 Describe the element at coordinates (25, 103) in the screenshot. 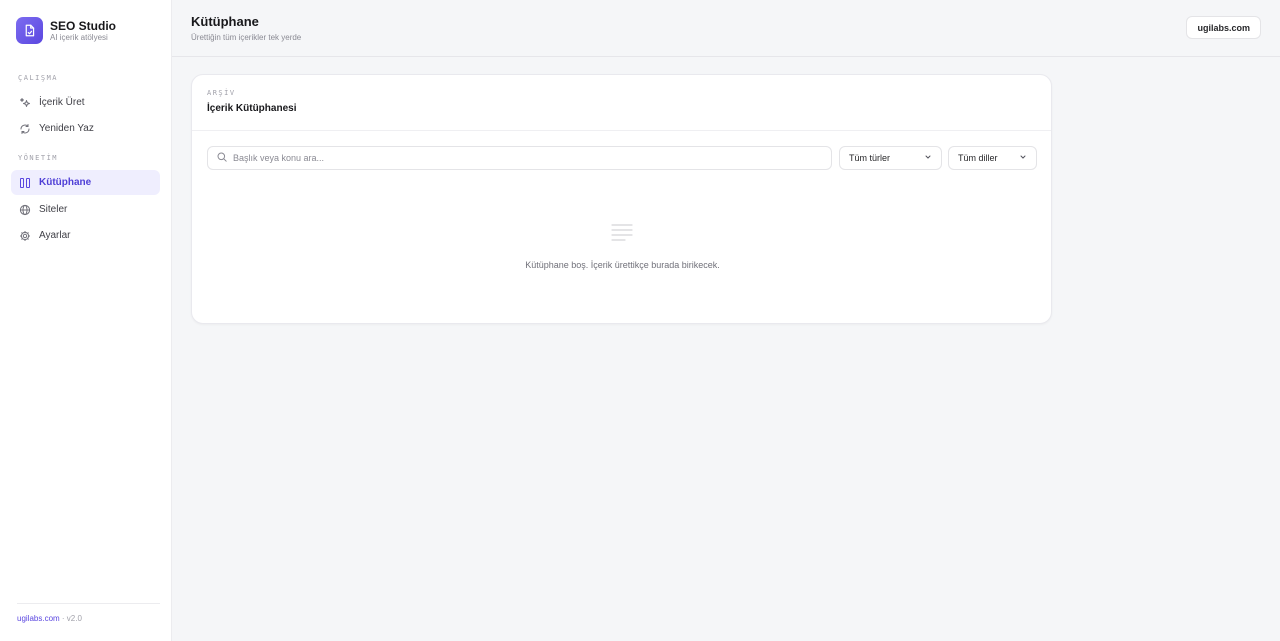

I see `sparkles-icon` at that location.